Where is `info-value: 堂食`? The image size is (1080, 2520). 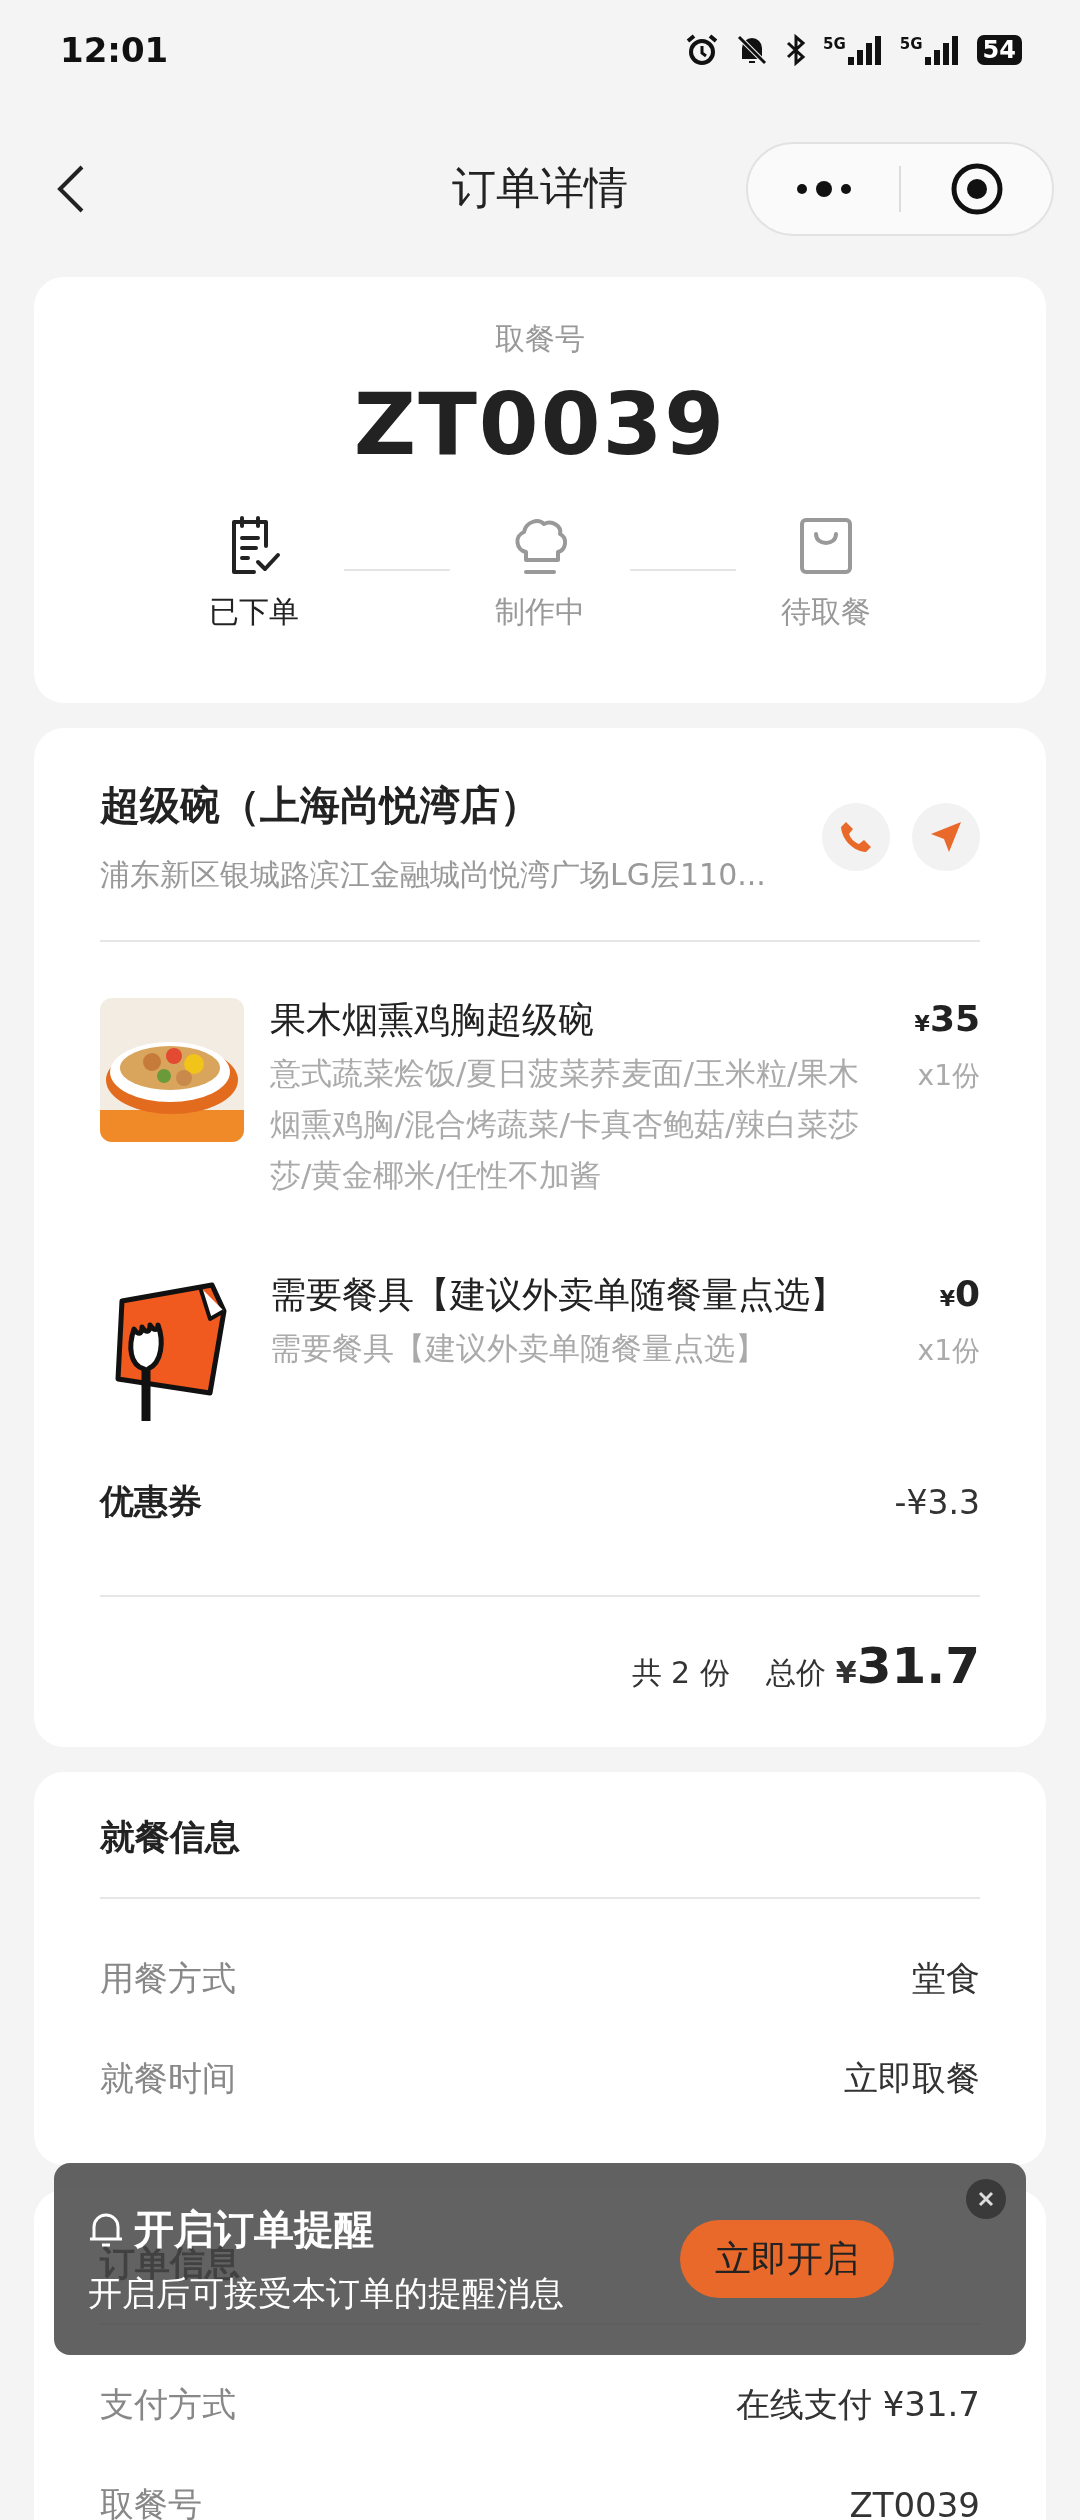
info-value: 堂食 is located at coordinates (946, 1978).